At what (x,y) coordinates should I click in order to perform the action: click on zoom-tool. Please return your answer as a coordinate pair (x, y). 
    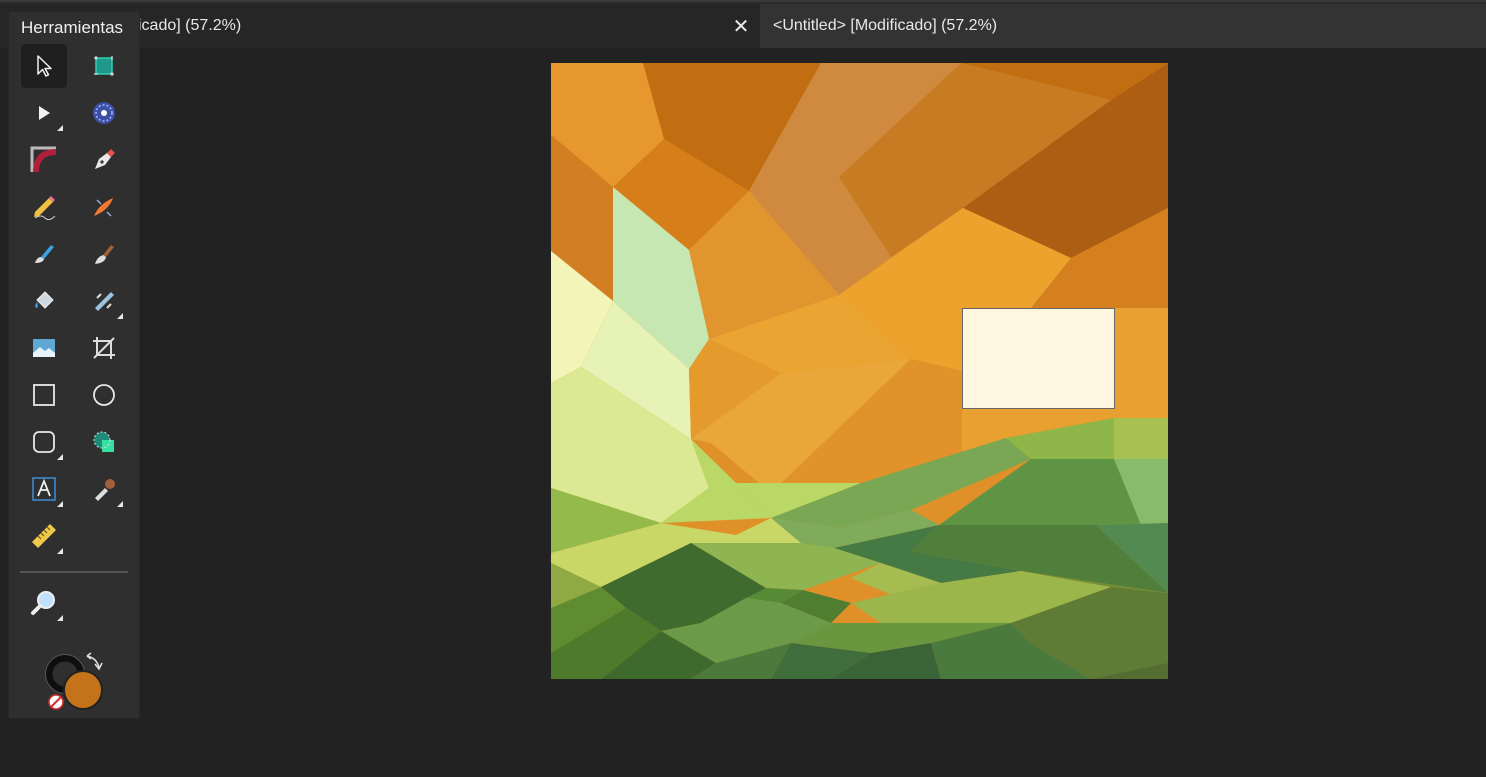
    Looking at the image, I should click on (44, 603).